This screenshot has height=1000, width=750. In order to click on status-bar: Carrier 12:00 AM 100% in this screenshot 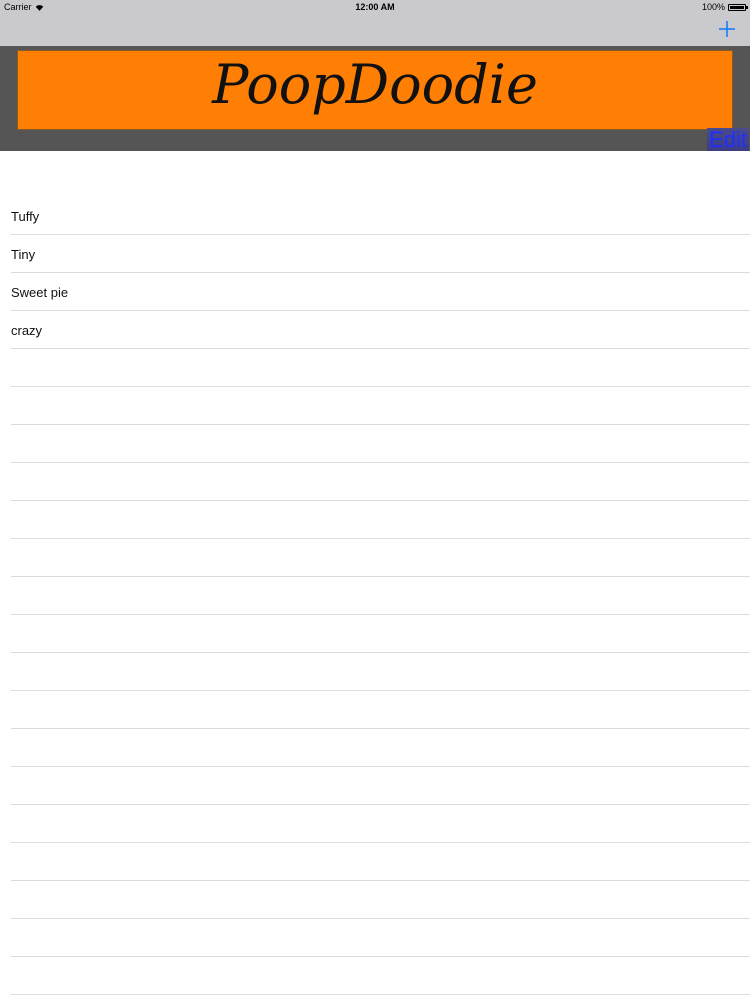, I will do `click(375, 7)`.